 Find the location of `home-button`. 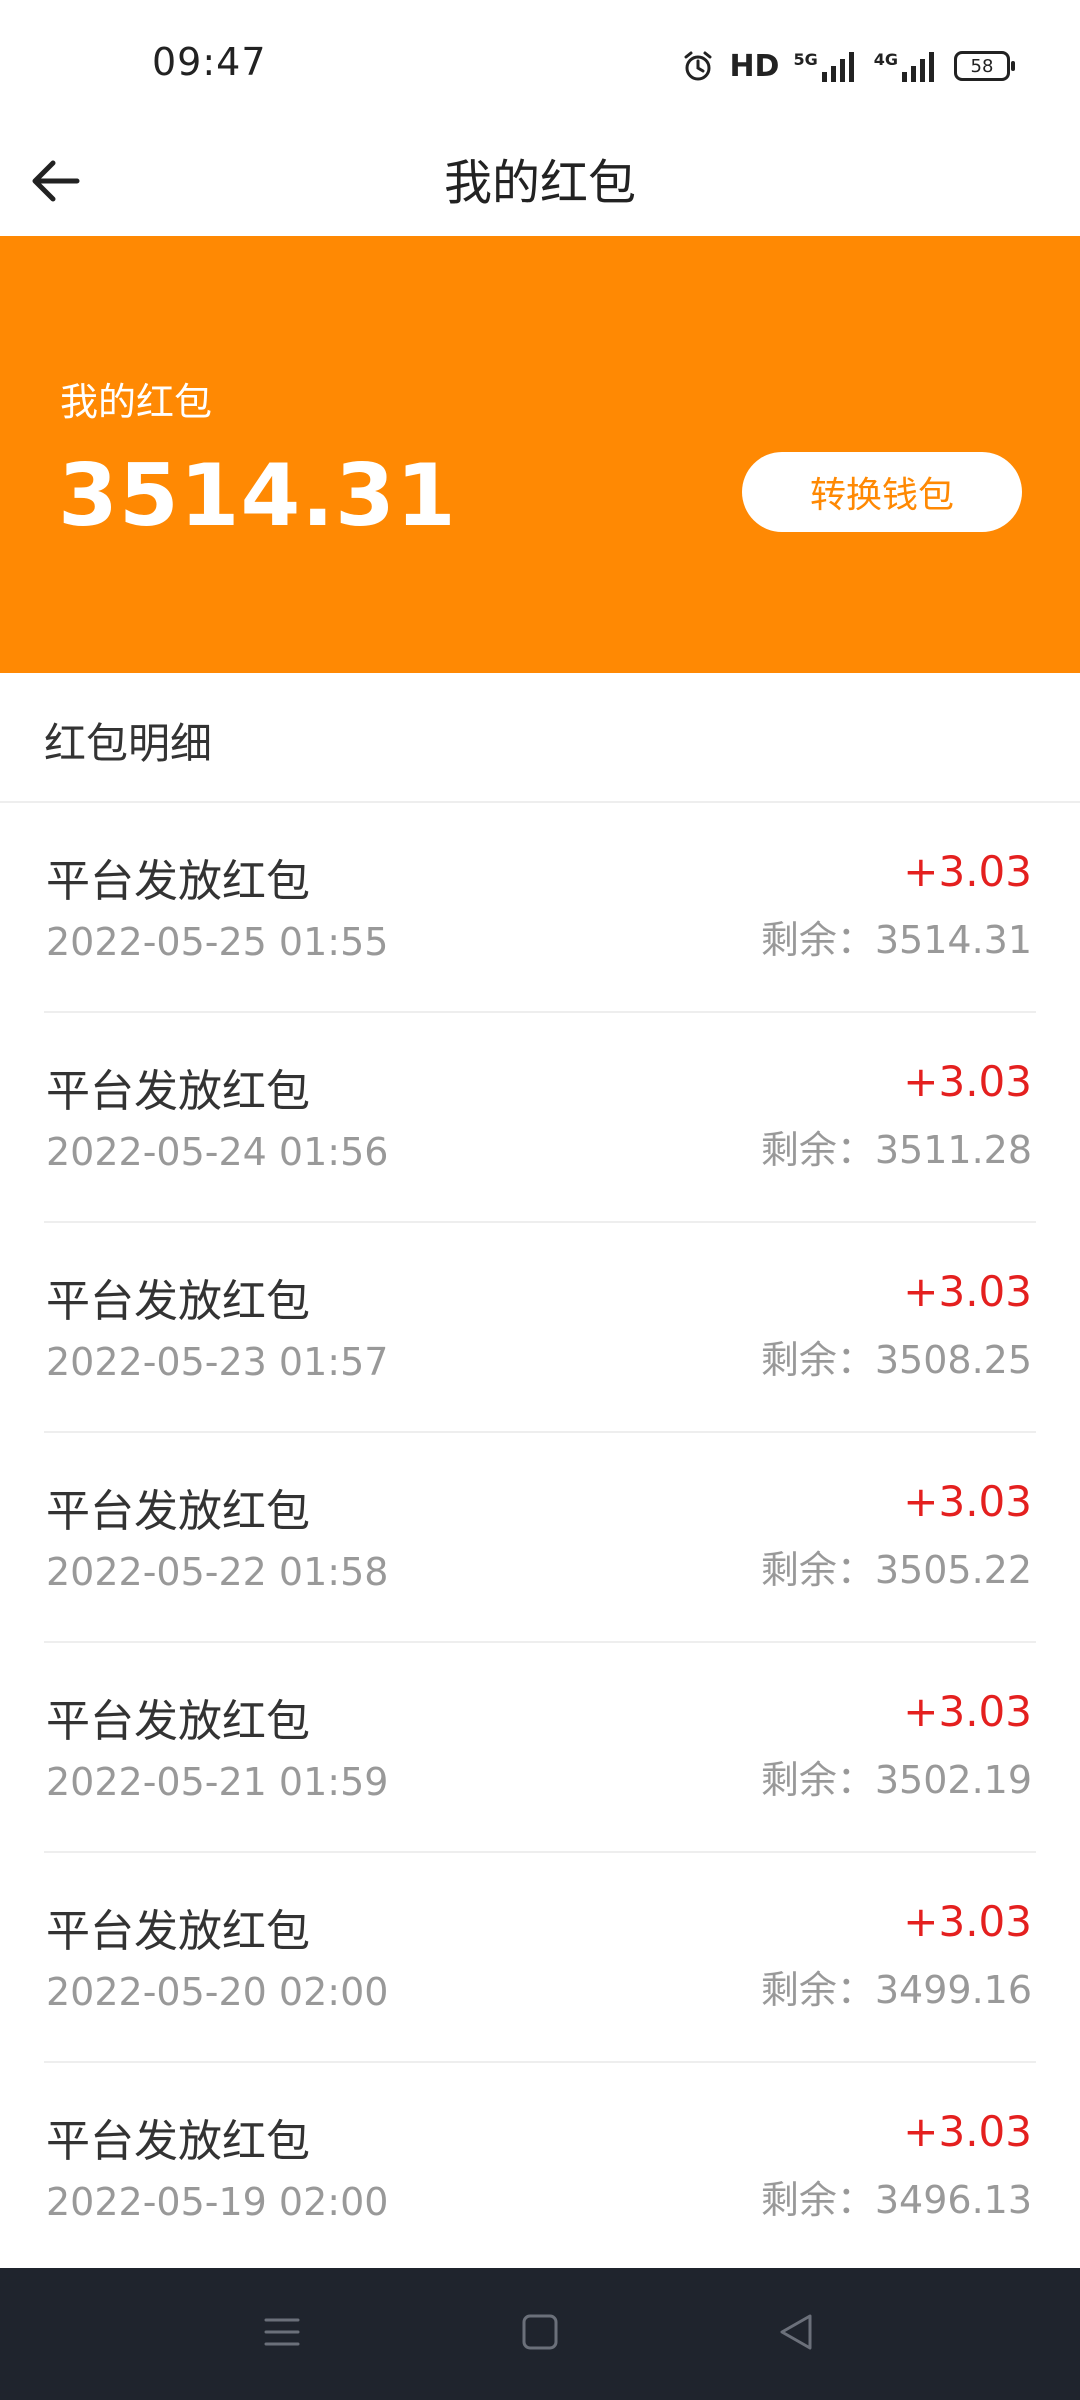

home-button is located at coordinates (540, 2334).